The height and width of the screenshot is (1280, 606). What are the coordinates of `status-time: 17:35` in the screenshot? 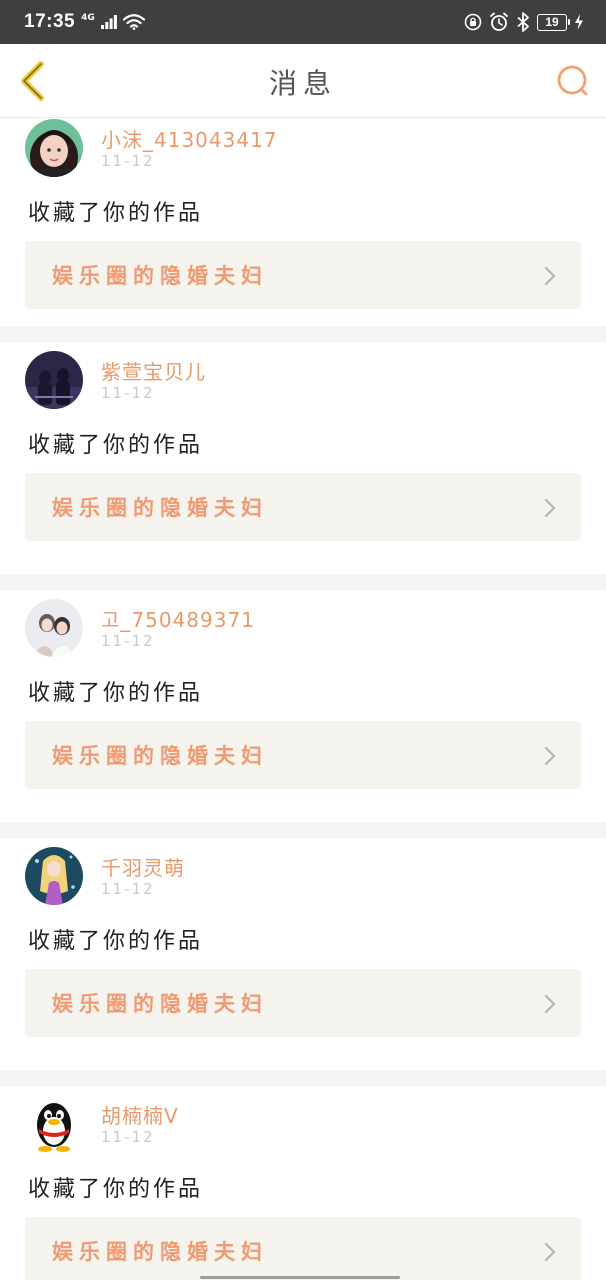 It's located at (50, 21).